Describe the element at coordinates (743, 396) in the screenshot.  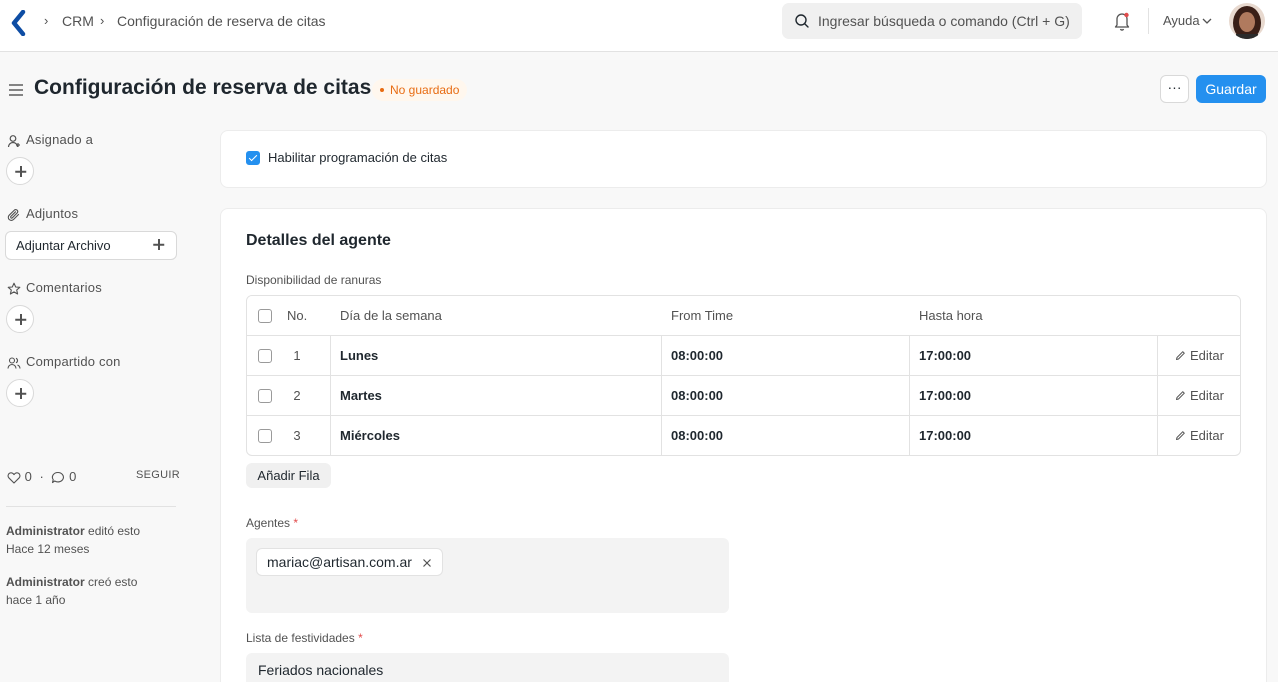
I see `table-row: 2 Martes 08:00:00 17:00:00 Editar` at that location.